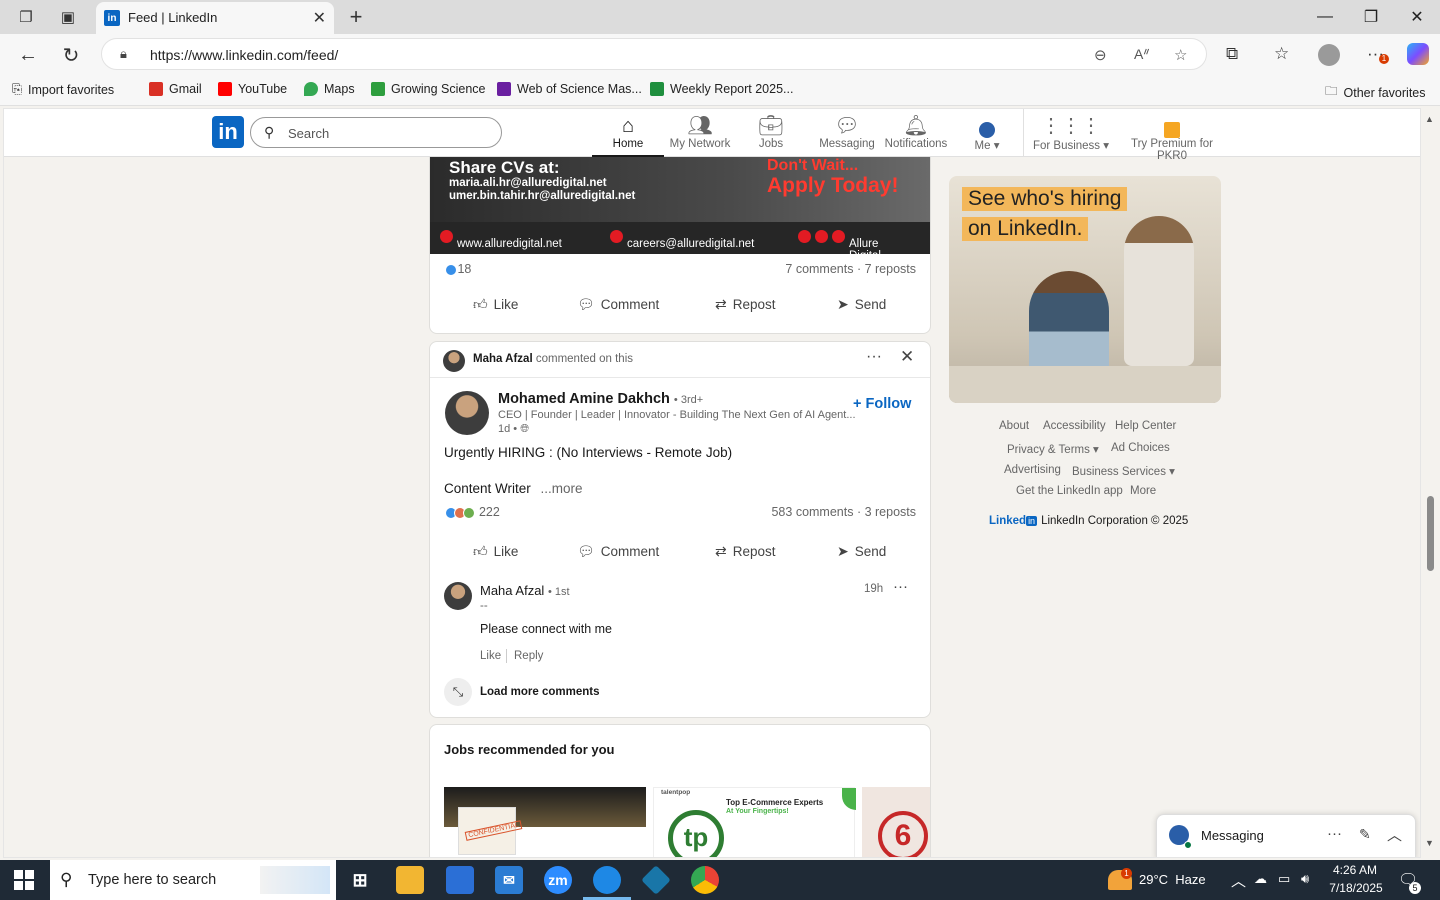 This screenshot has height=900, width=1440. Describe the element at coordinates (987, 134) in the screenshot. I see `nav-me: Me ▾` at that location.